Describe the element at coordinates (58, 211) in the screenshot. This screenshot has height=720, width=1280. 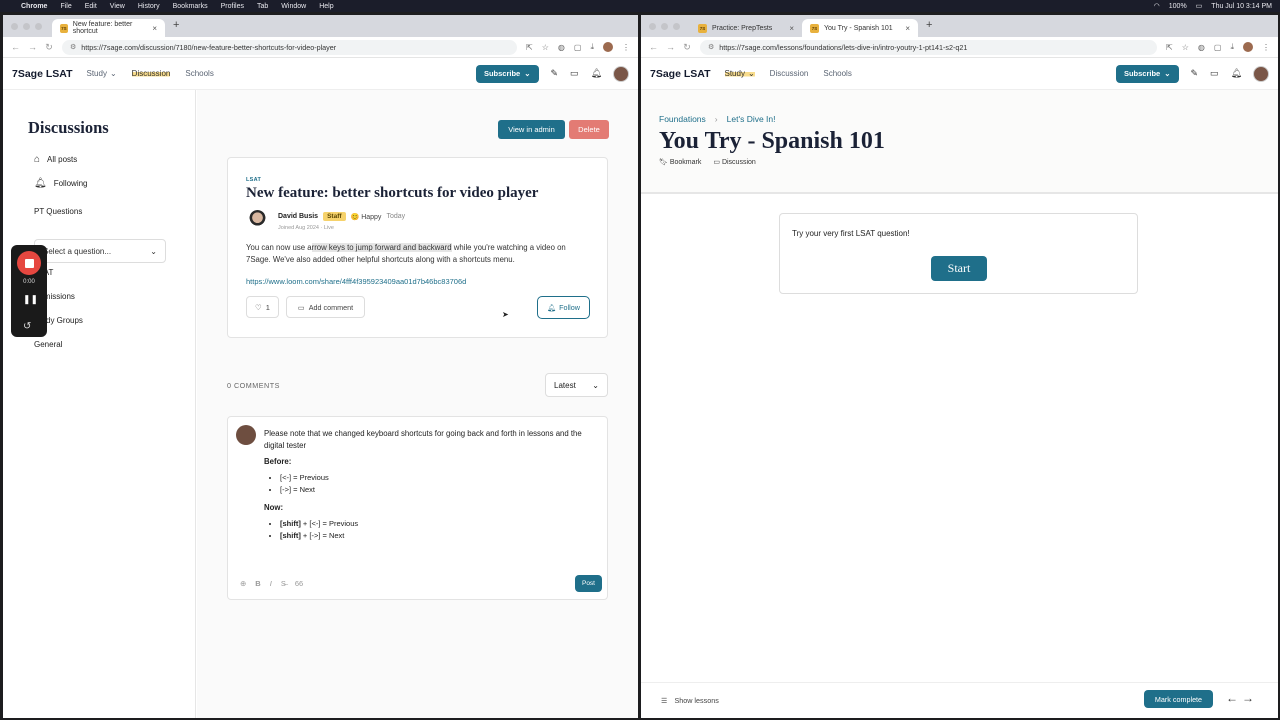
I see `sidebar-item-pt-questions: PT Questions` at that location.